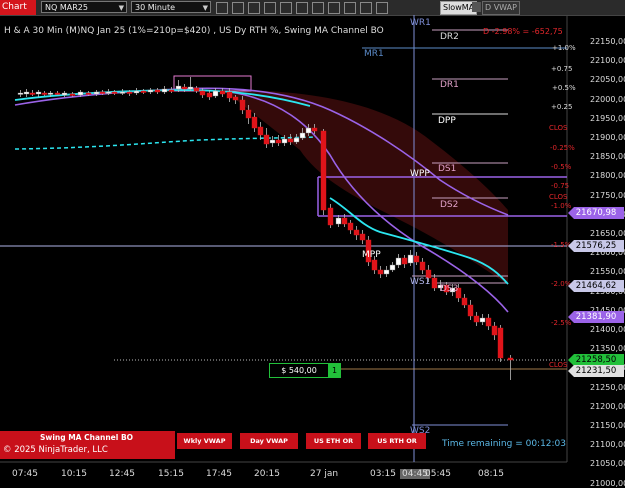 This screenshot has height=488, width=625. I want to click on price-axis-label: 21000,00, so click(607, 483).